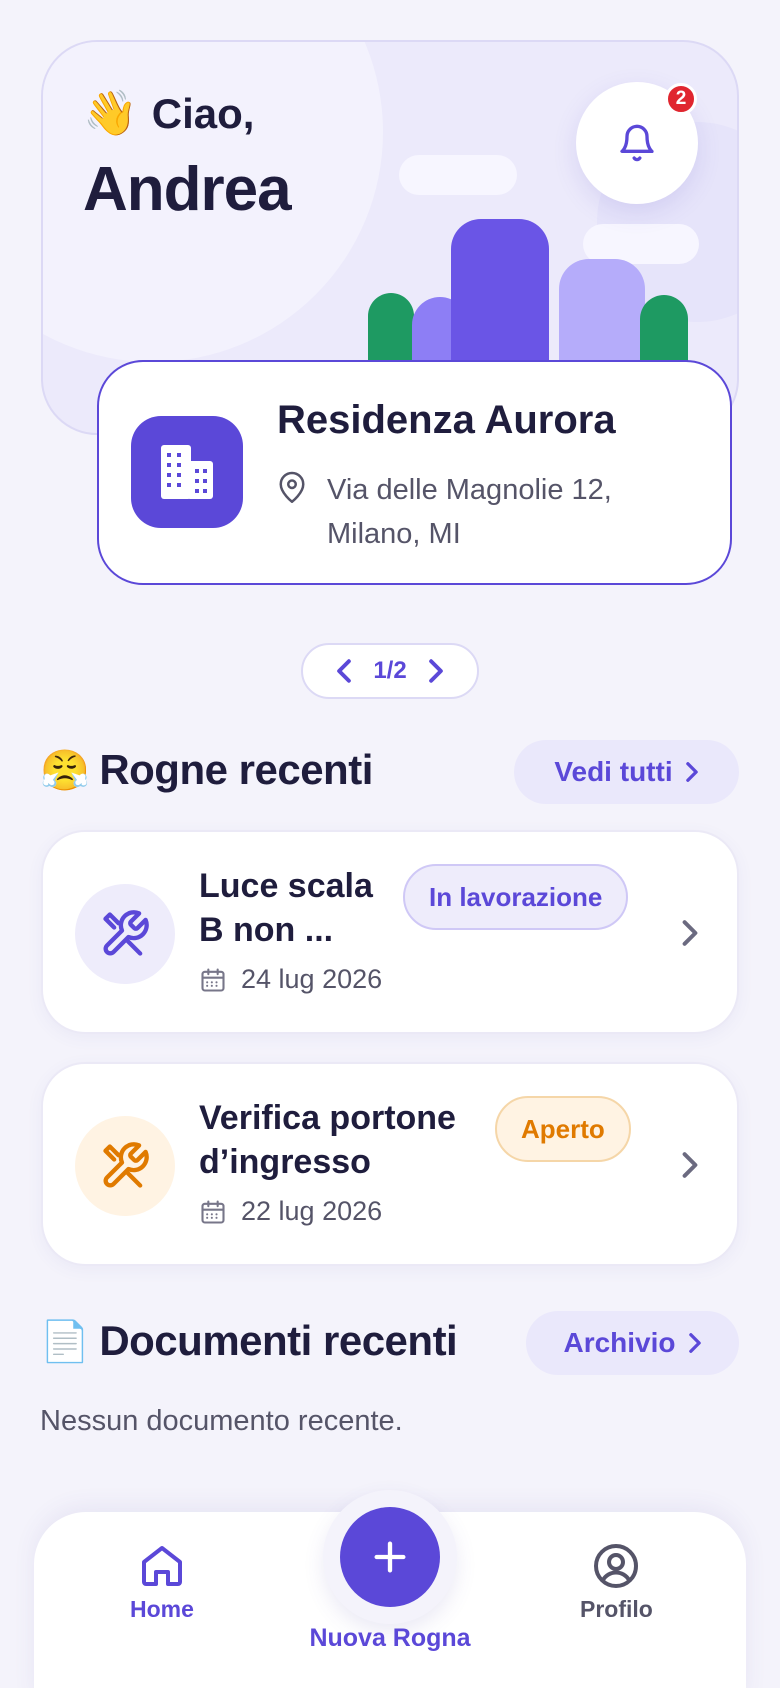  Describe the element at coordinates (221, 1421) in the screenshot. I see `documents-empty-state: Nessun documento recente.` at that location.